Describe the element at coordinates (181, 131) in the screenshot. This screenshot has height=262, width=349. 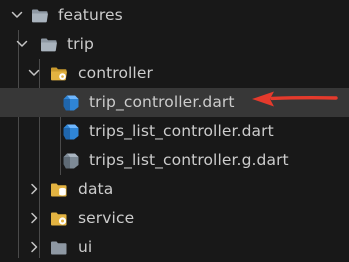
I see `tree-item-label: trips_list_controller.dart` at that location.